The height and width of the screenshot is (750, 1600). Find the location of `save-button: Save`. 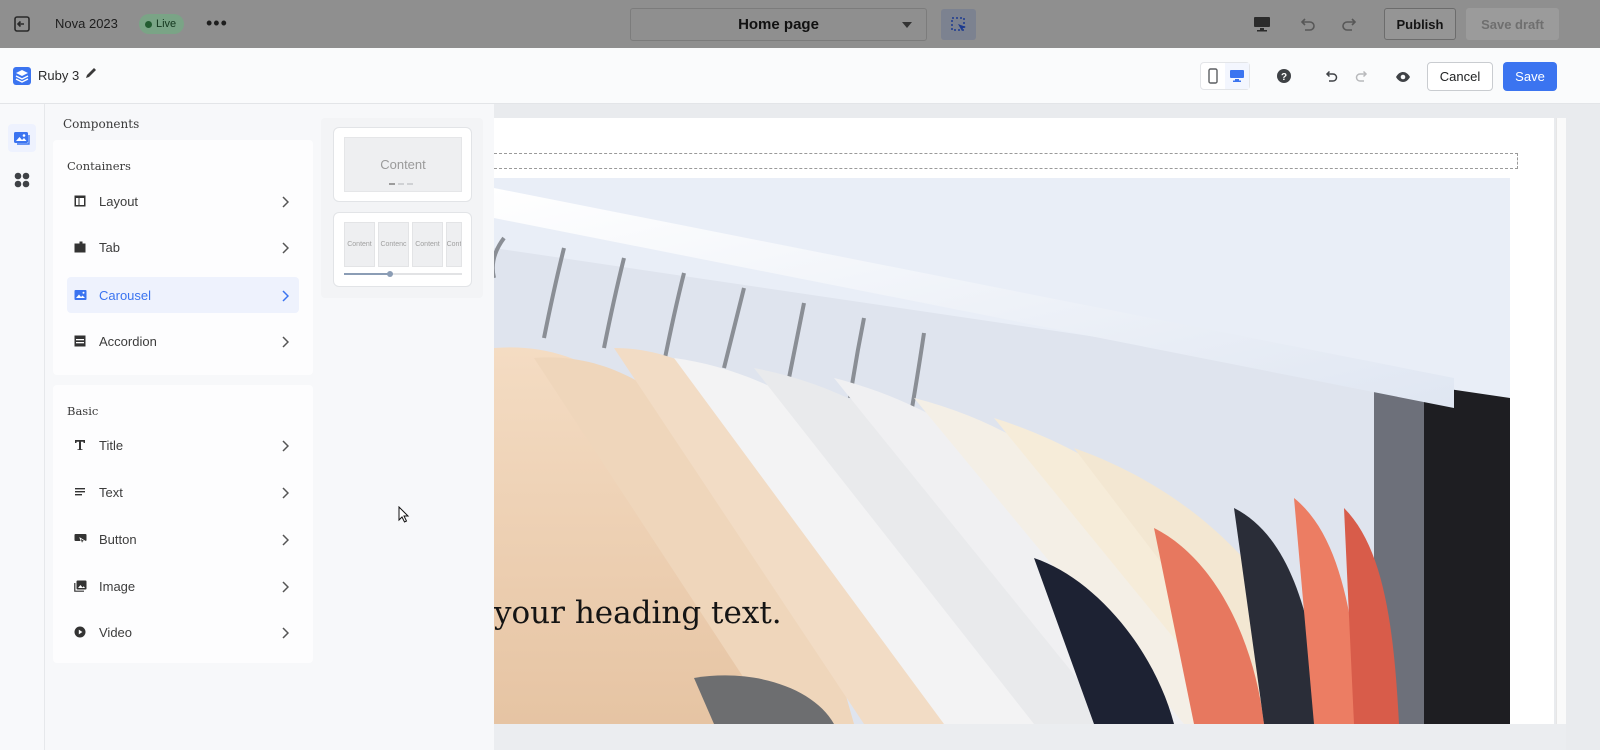

save-button: Save is located at coordinates (1530, 76).